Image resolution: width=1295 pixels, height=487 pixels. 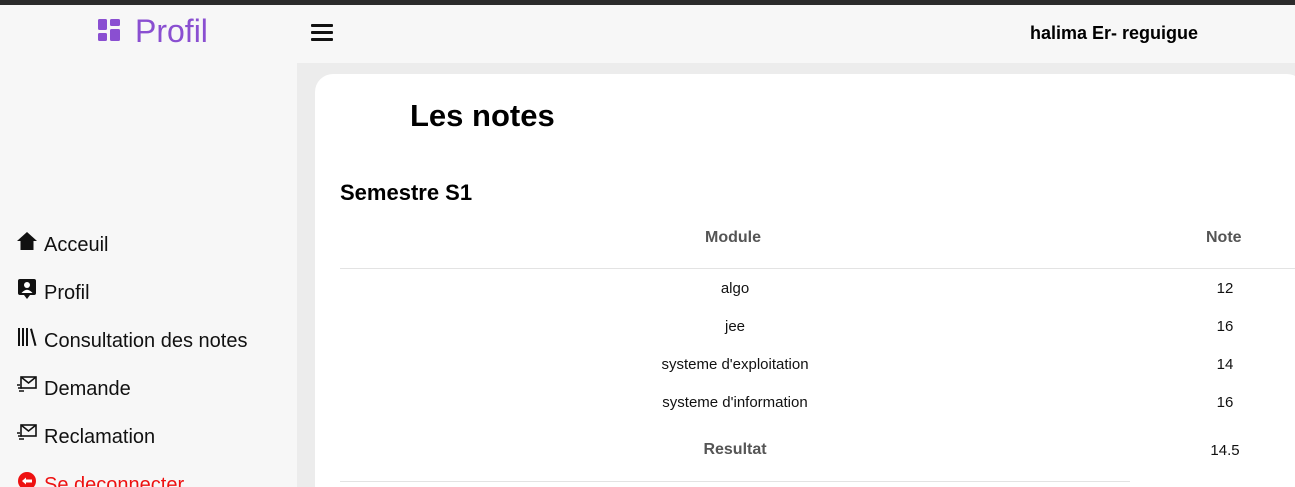 What do you see at coordinates (131, 245) in the screenshot?
I see `sidebar-item-acceuil: Acceuil` at bounding box center [131, 245].